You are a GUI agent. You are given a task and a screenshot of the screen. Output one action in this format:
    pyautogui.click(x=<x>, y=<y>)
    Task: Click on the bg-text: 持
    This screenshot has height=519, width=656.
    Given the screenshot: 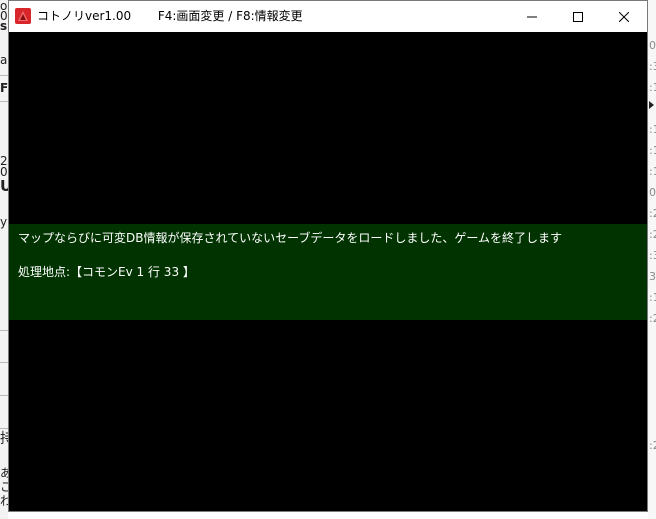 What is the action you would take?
    pyautogui.click(x=4, y=439)
    